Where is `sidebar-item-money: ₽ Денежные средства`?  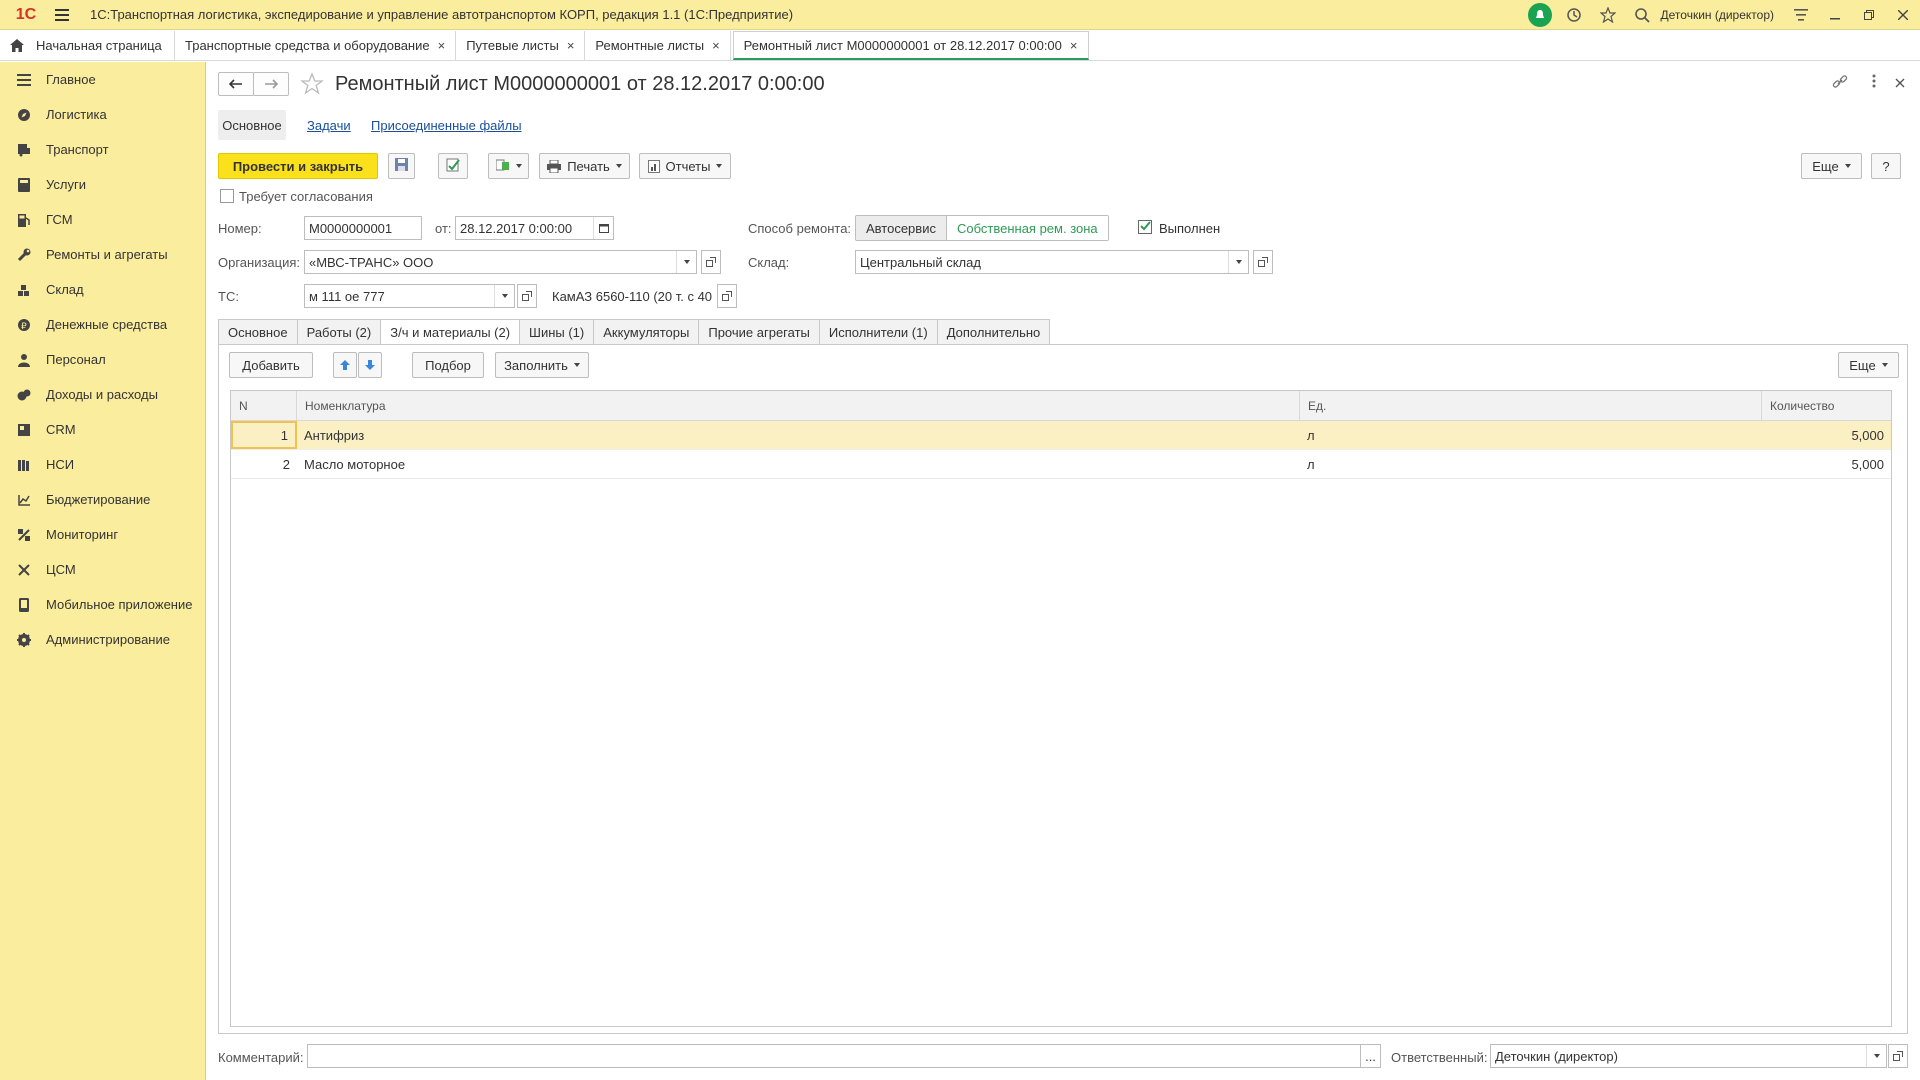
sidebar-item-money: ₽ Денежные средства is located at coordinates (102, 324).